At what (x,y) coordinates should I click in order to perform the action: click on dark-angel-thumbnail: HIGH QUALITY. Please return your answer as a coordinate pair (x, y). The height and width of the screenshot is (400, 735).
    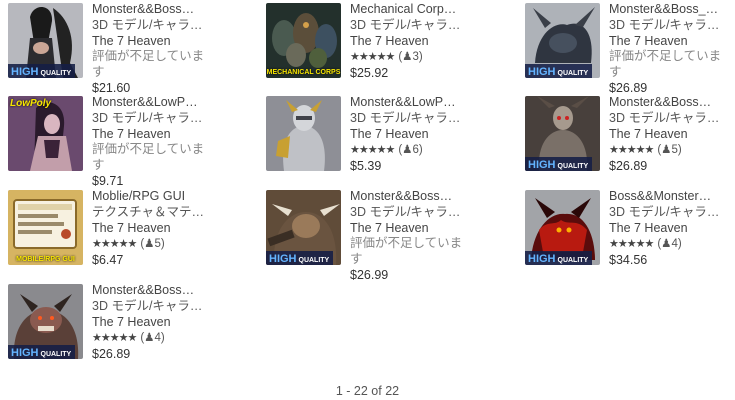
    Looking at the image, I should click on (45, 40).